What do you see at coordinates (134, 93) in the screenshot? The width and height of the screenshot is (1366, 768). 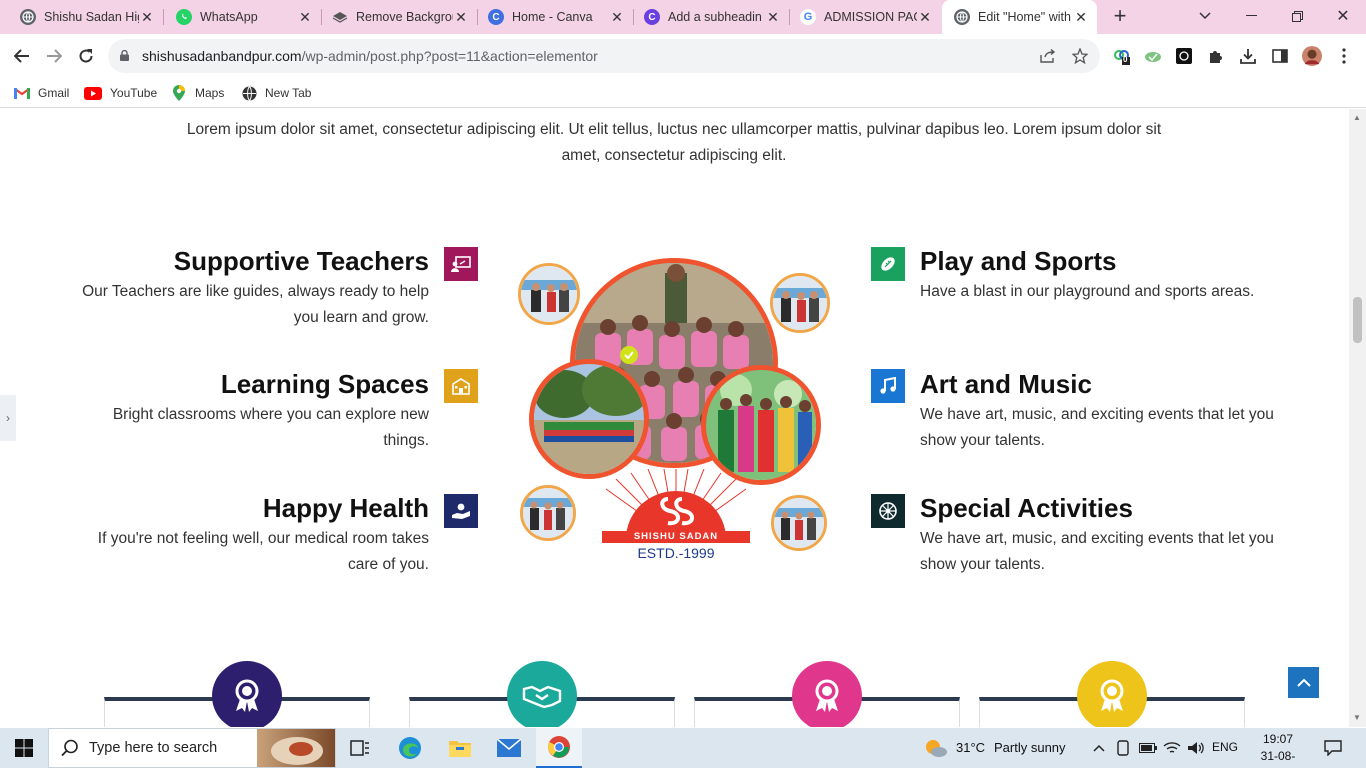 I see `bookmark-label: YouTube` at bounding box center [134, 93].